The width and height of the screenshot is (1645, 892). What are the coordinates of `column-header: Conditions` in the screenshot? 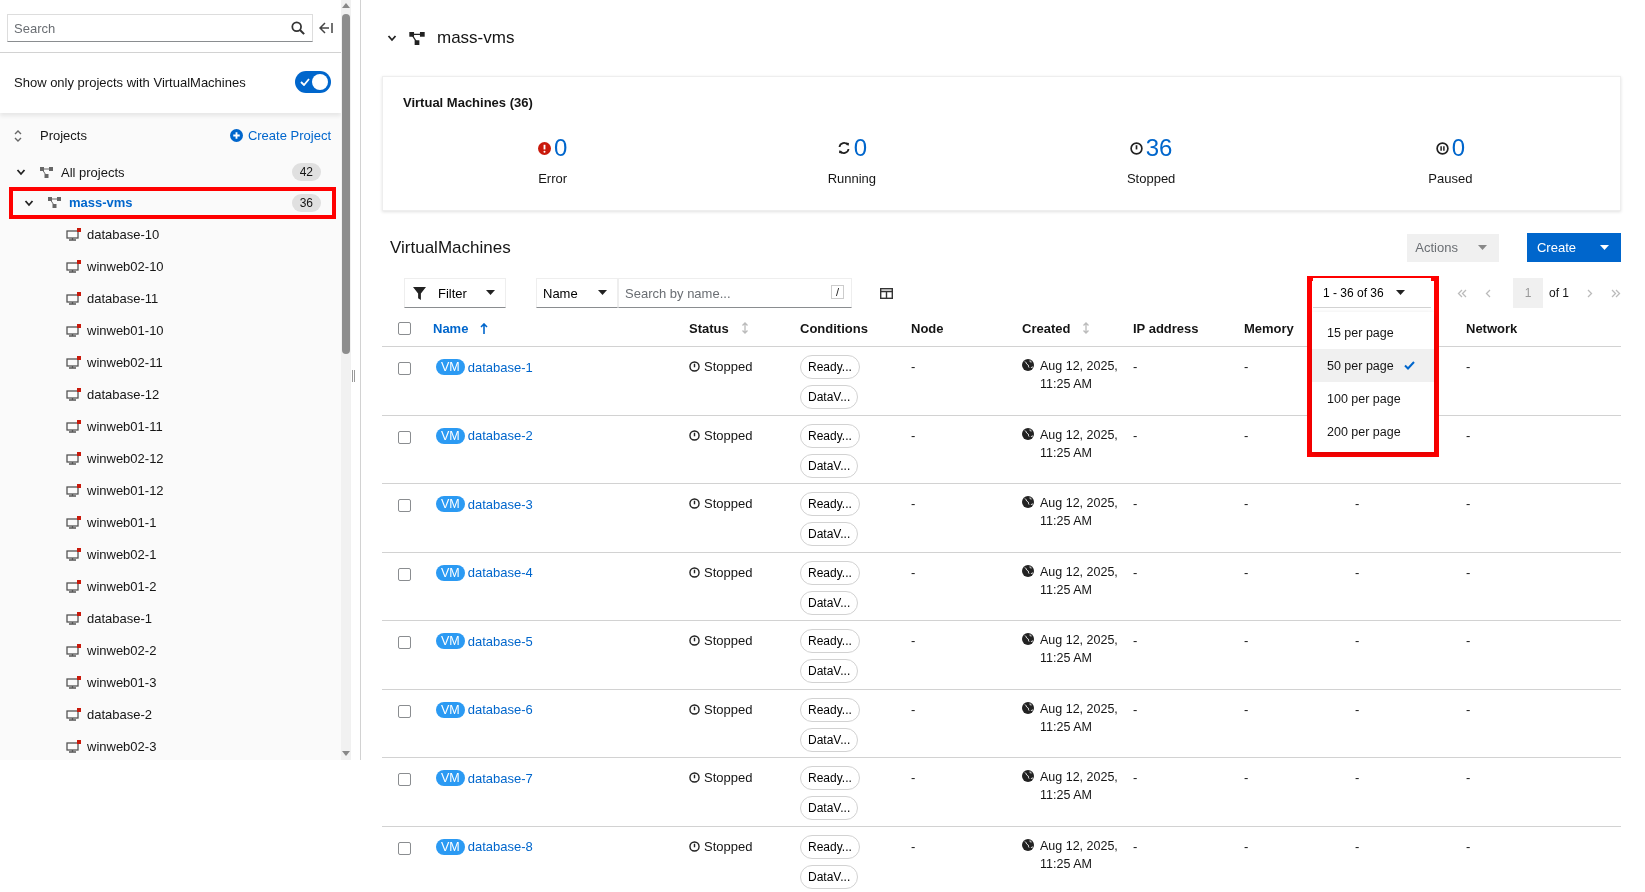 It's located at (834, 328).